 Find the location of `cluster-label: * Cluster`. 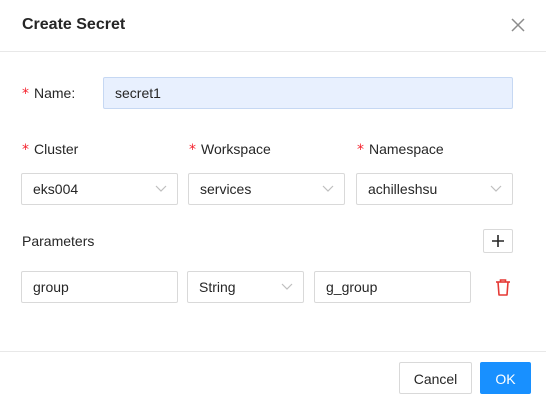

cluster-label: * Cluster is located at coordinates (50, 149).